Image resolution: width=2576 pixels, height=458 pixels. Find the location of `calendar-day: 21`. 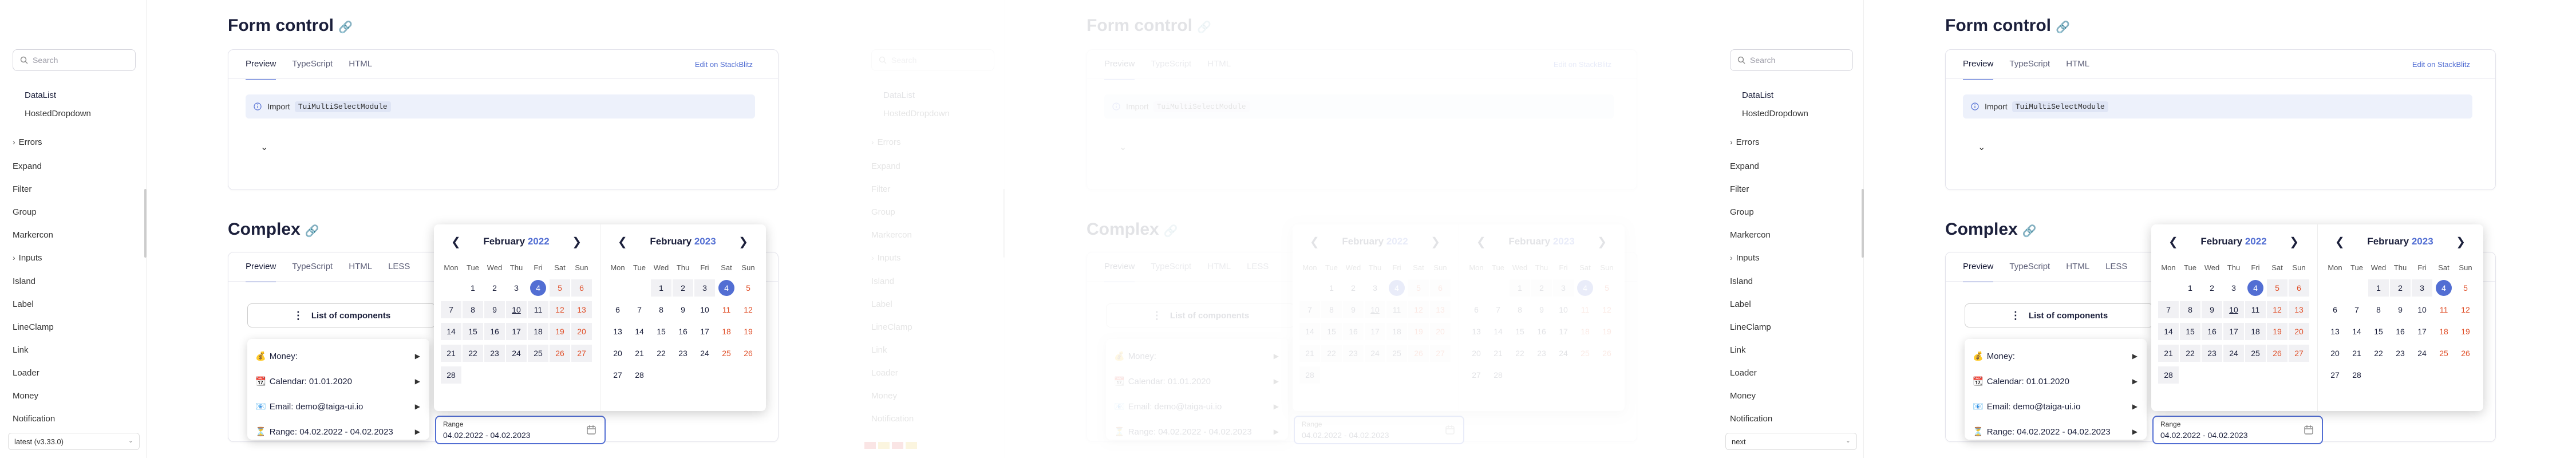

calendar-day: 21 is located at coordinates (639, 353).